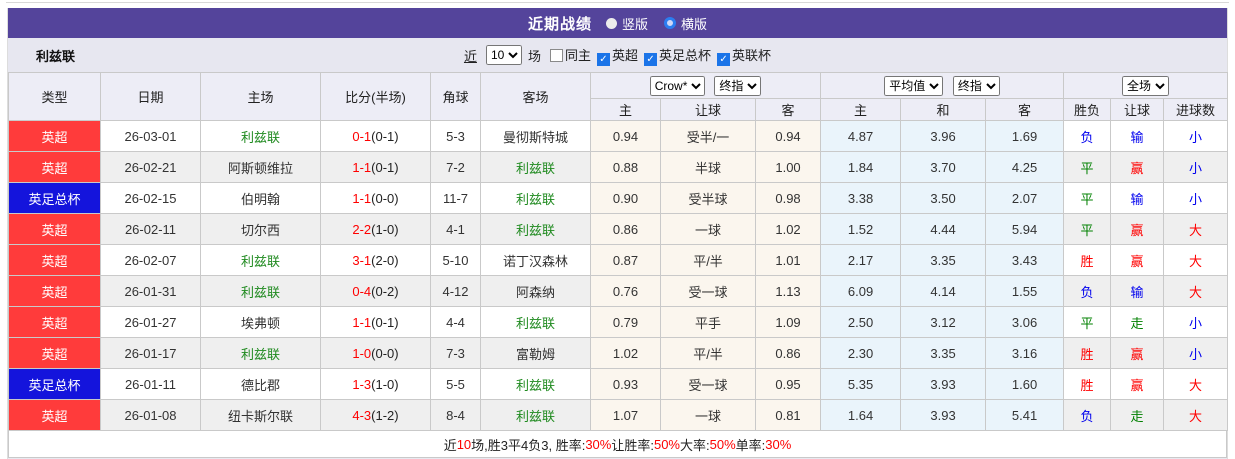 The height and width of the screenshot is (459, 1235). I want to click on avg-draw-cell: 3.12, so click(943, 322).